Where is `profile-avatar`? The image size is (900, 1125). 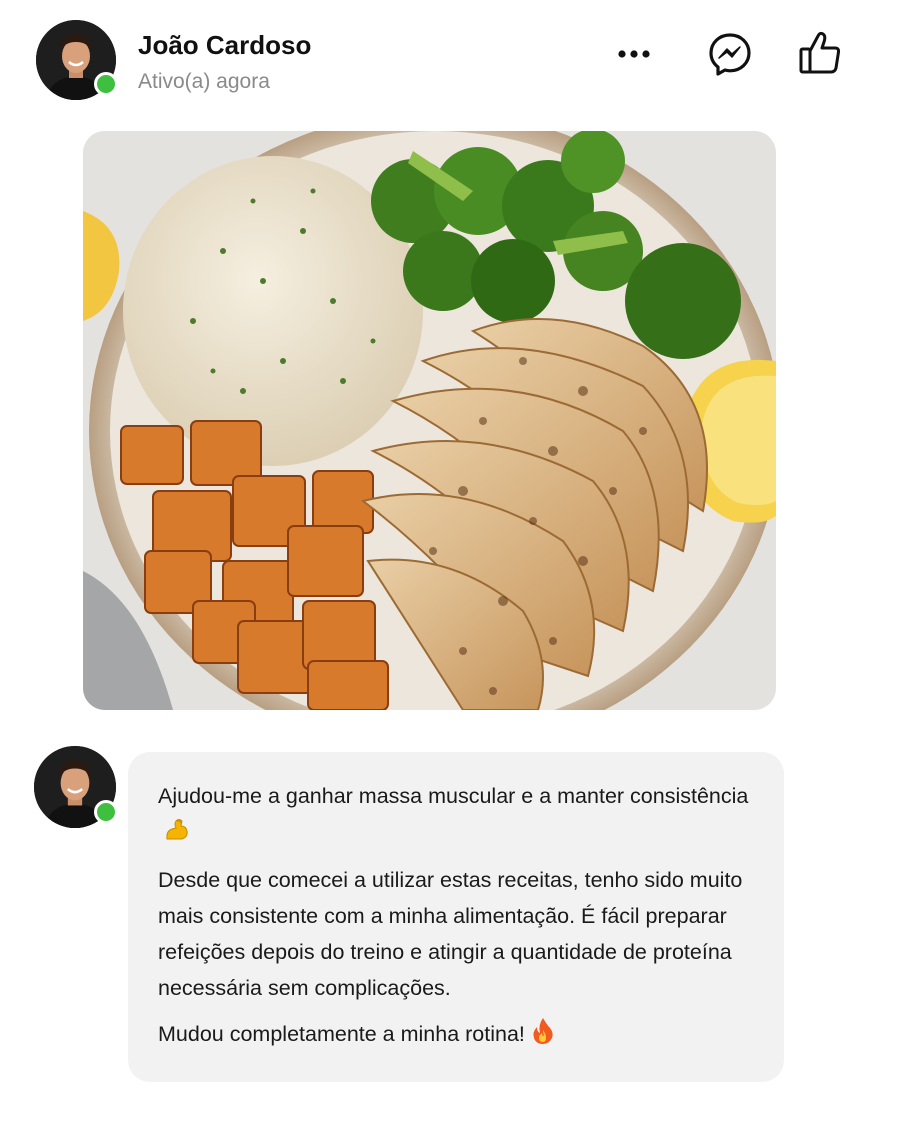 profile-avatar is located at coordinates (77, 60).